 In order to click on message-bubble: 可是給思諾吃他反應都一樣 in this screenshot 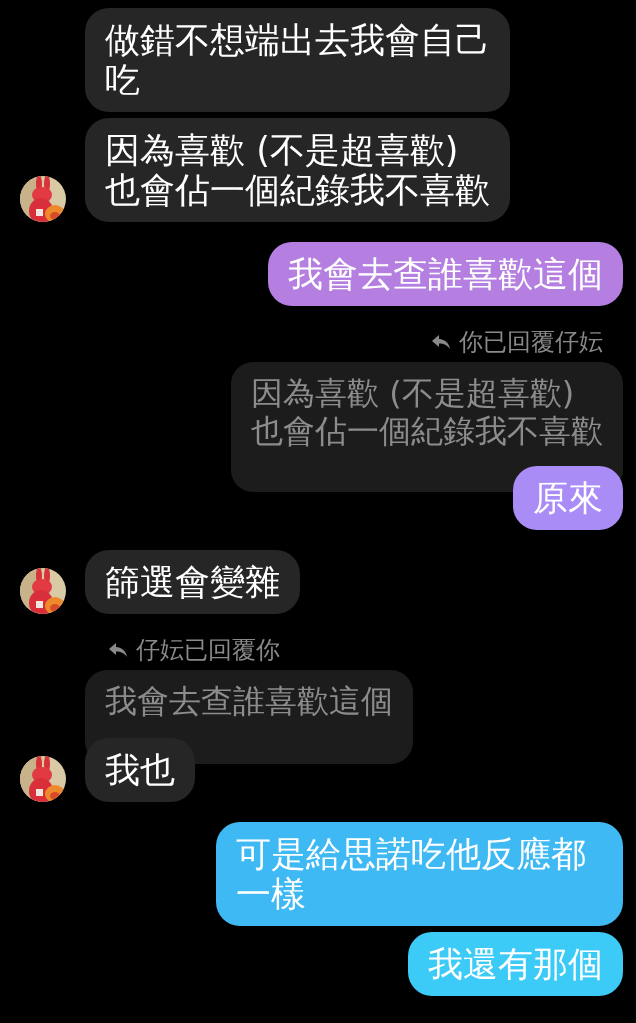, I will do `click(419, 874)`.